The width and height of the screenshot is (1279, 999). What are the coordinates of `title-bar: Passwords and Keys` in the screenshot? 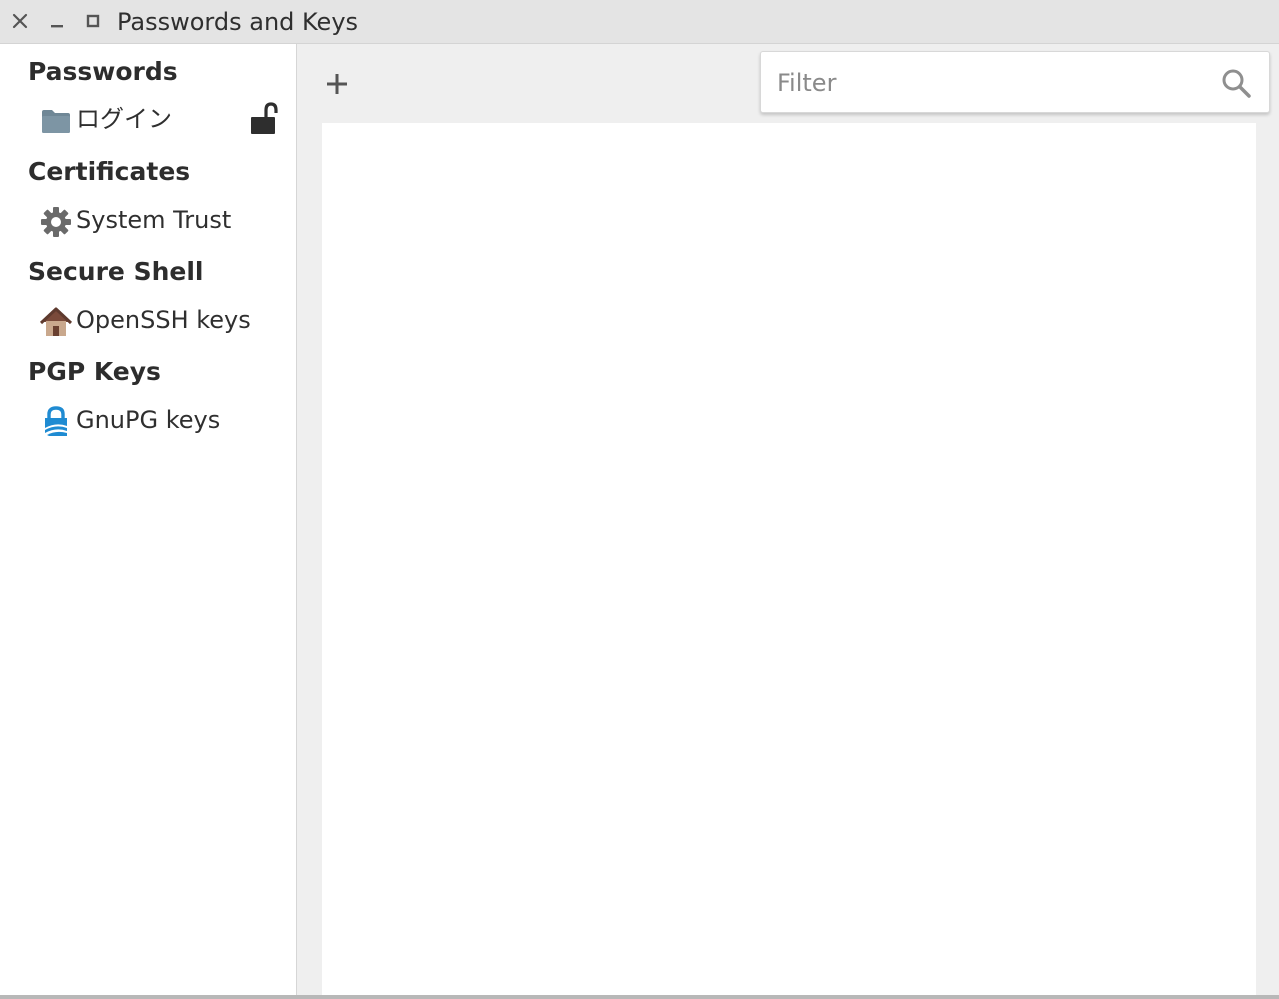 It's located at (639, 22).